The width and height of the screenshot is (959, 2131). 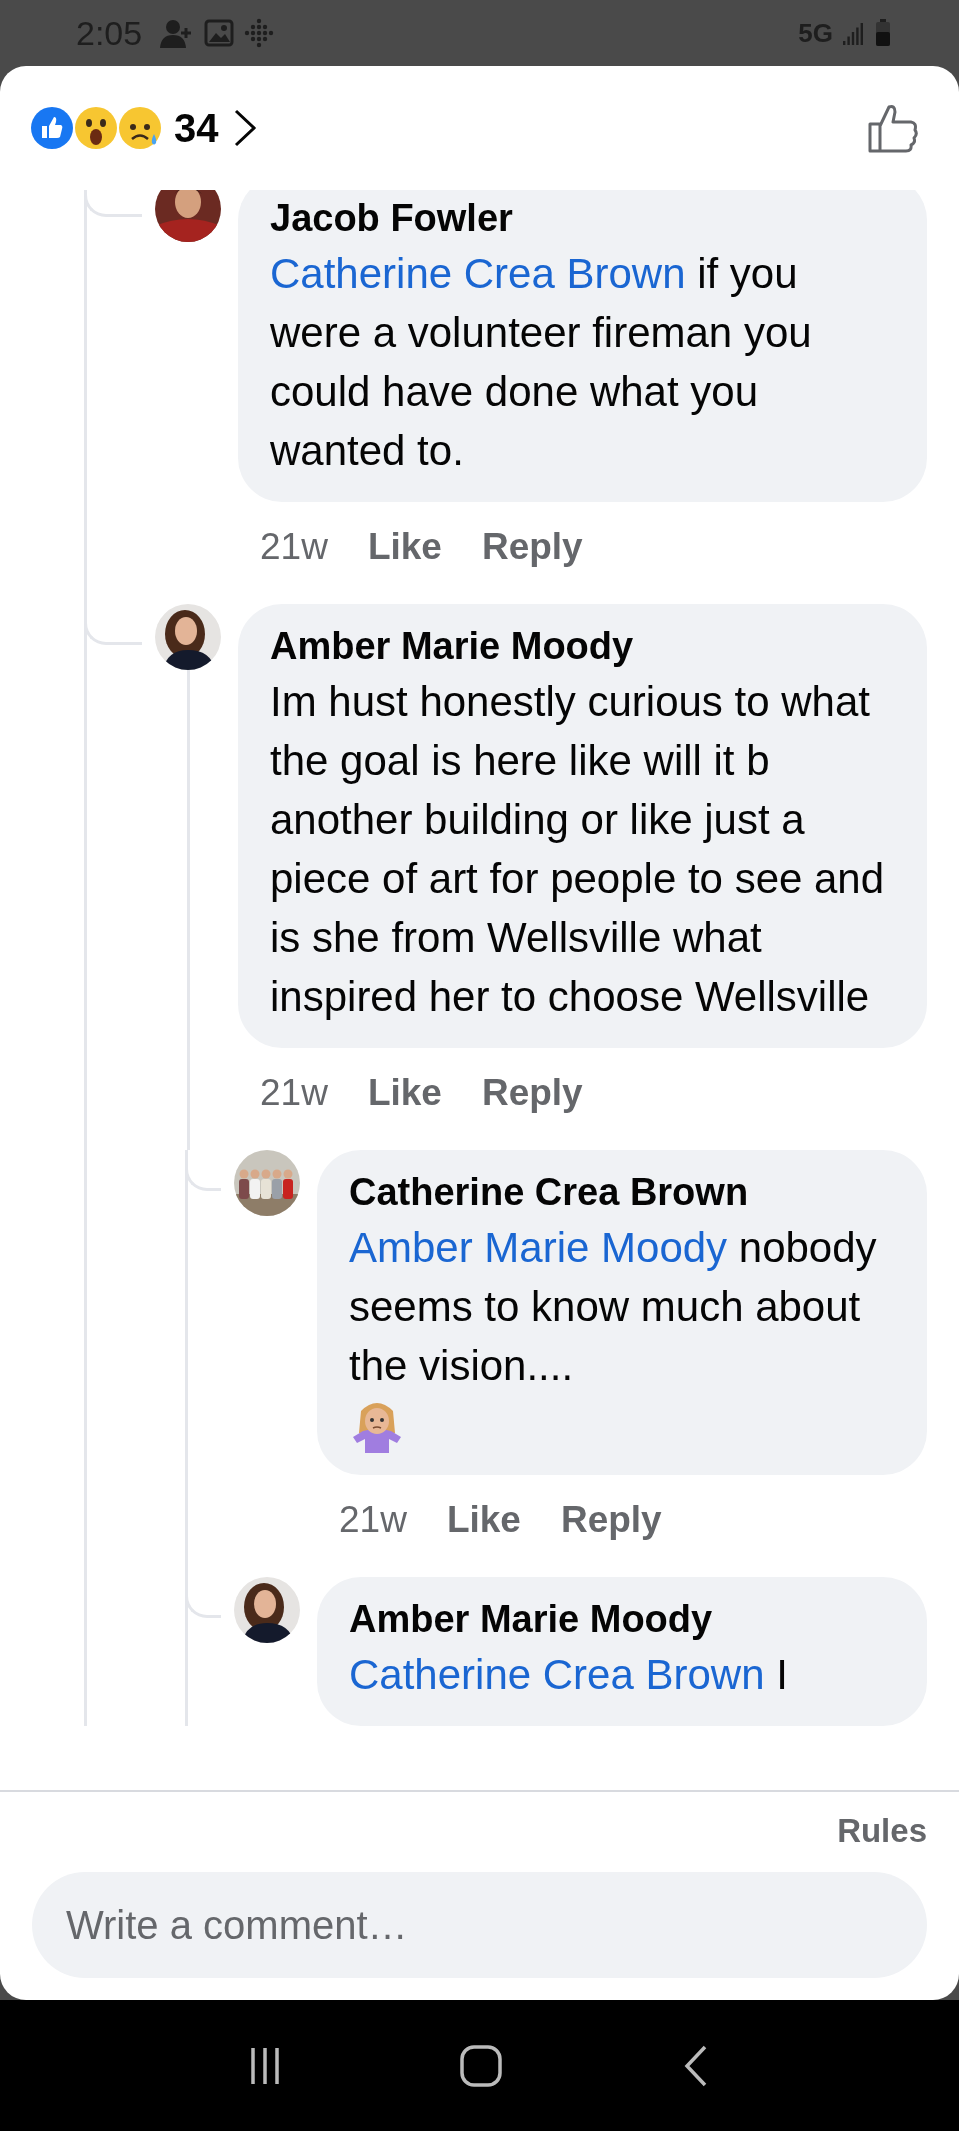 What do you see at coordinates (259, 33) in the screenshot?
I see `dots-icon` at bounding box center [259, 33].